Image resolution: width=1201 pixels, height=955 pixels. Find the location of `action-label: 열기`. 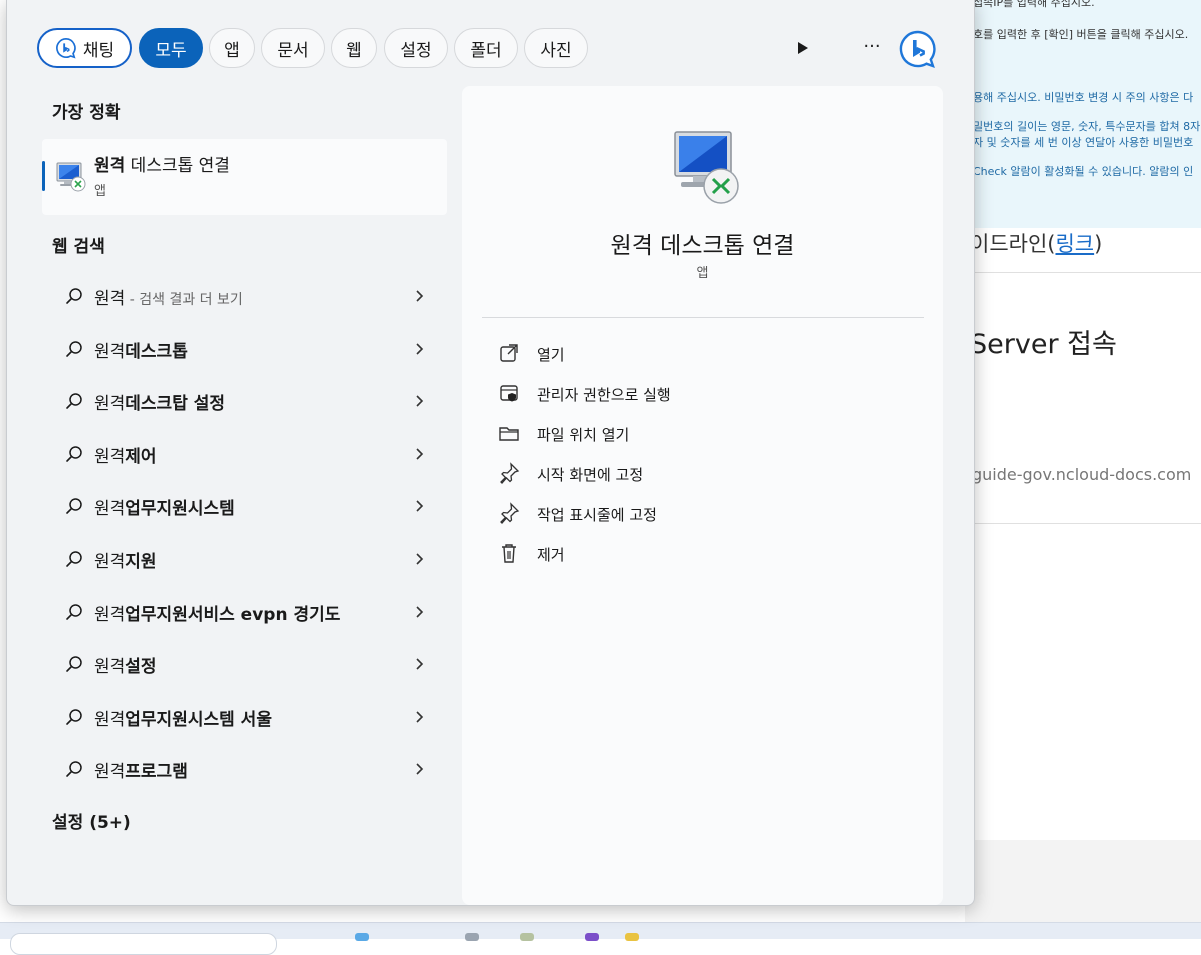

action-label: 열기 is located at coordinates (551, 355).